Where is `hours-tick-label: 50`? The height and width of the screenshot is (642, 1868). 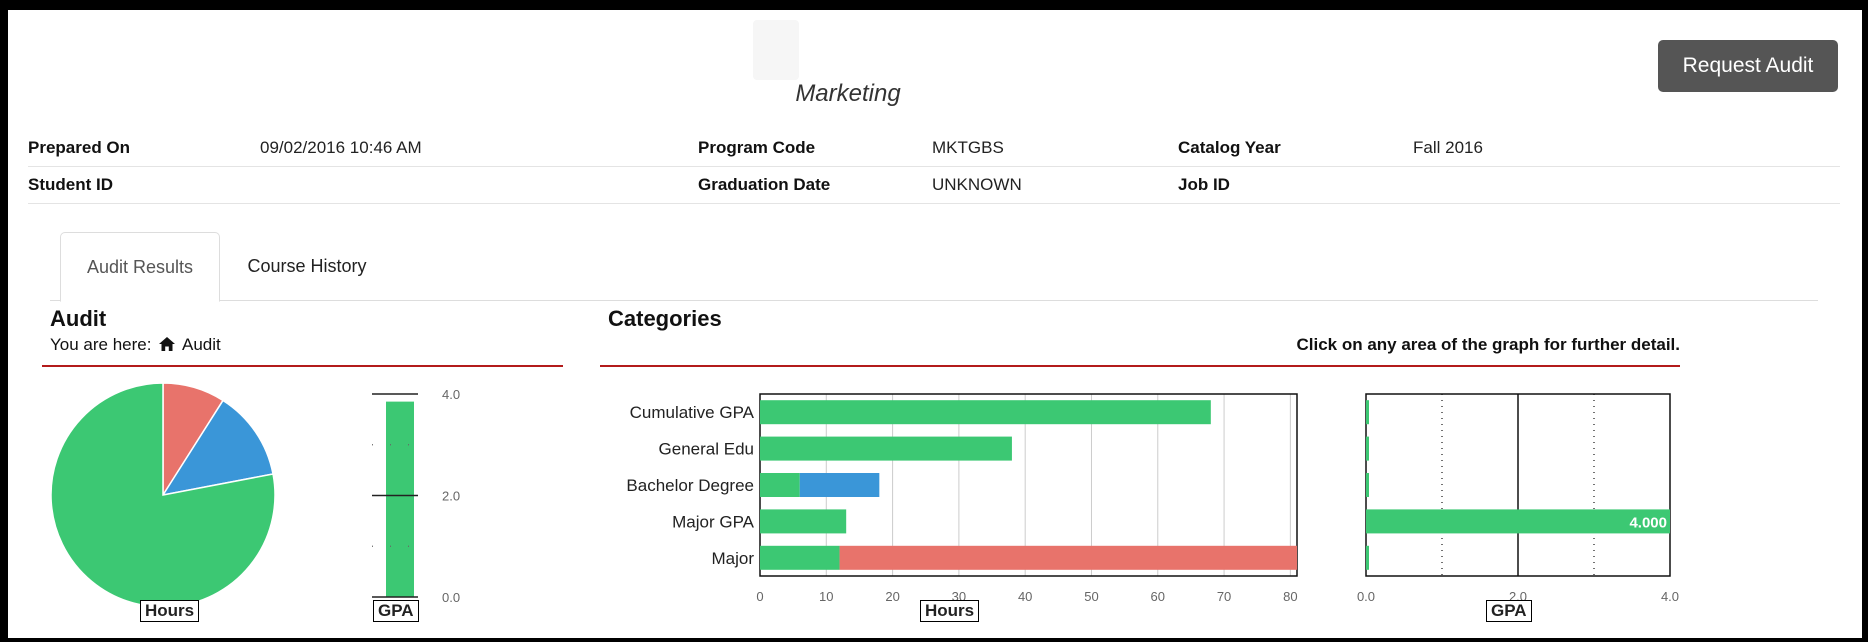 hours-tick-label: 50 is located at coordinates (1091, 595).